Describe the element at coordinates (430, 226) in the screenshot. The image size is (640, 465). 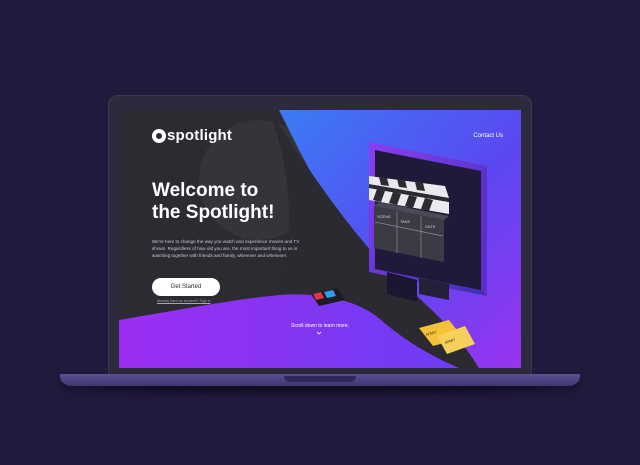
I see `clapper-label: DATE` at that location.